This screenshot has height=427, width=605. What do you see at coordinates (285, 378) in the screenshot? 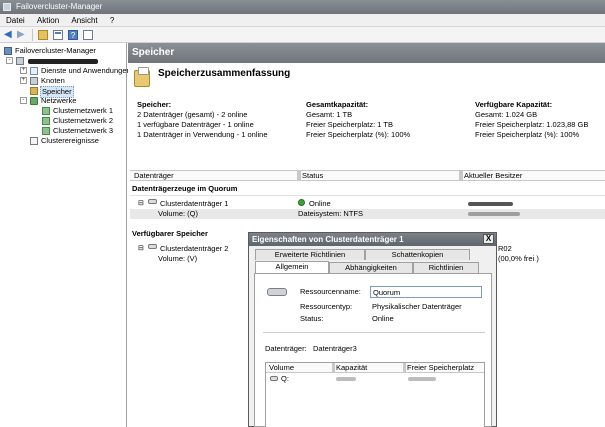
I see `volume-letter: Q:` at bounding box center [285, 378].